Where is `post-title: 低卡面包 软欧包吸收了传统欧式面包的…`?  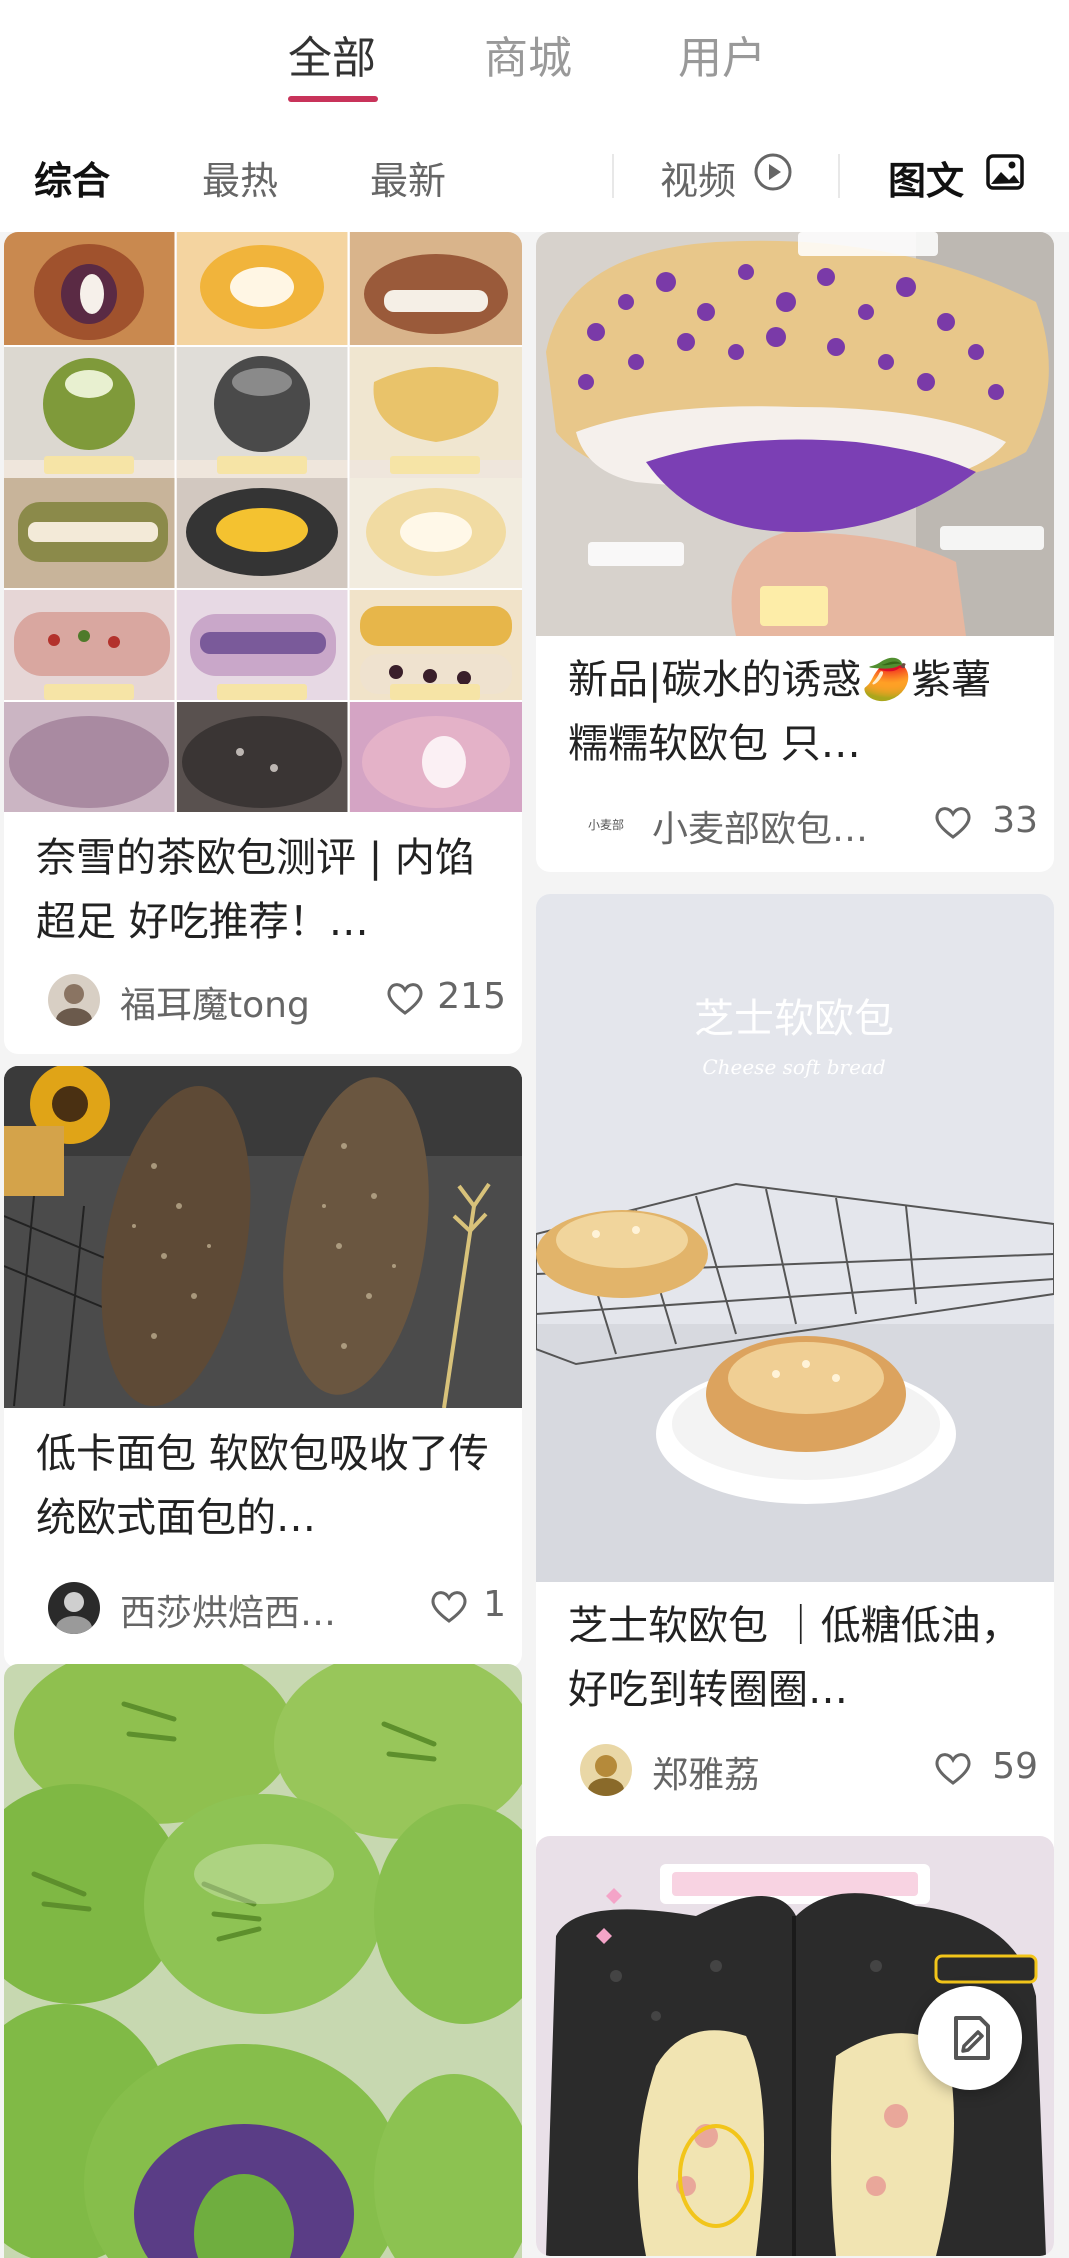 post-title: 低卡面包 软欧包吸收了传统欧式面包的… is located at coordinates (266, 1486).